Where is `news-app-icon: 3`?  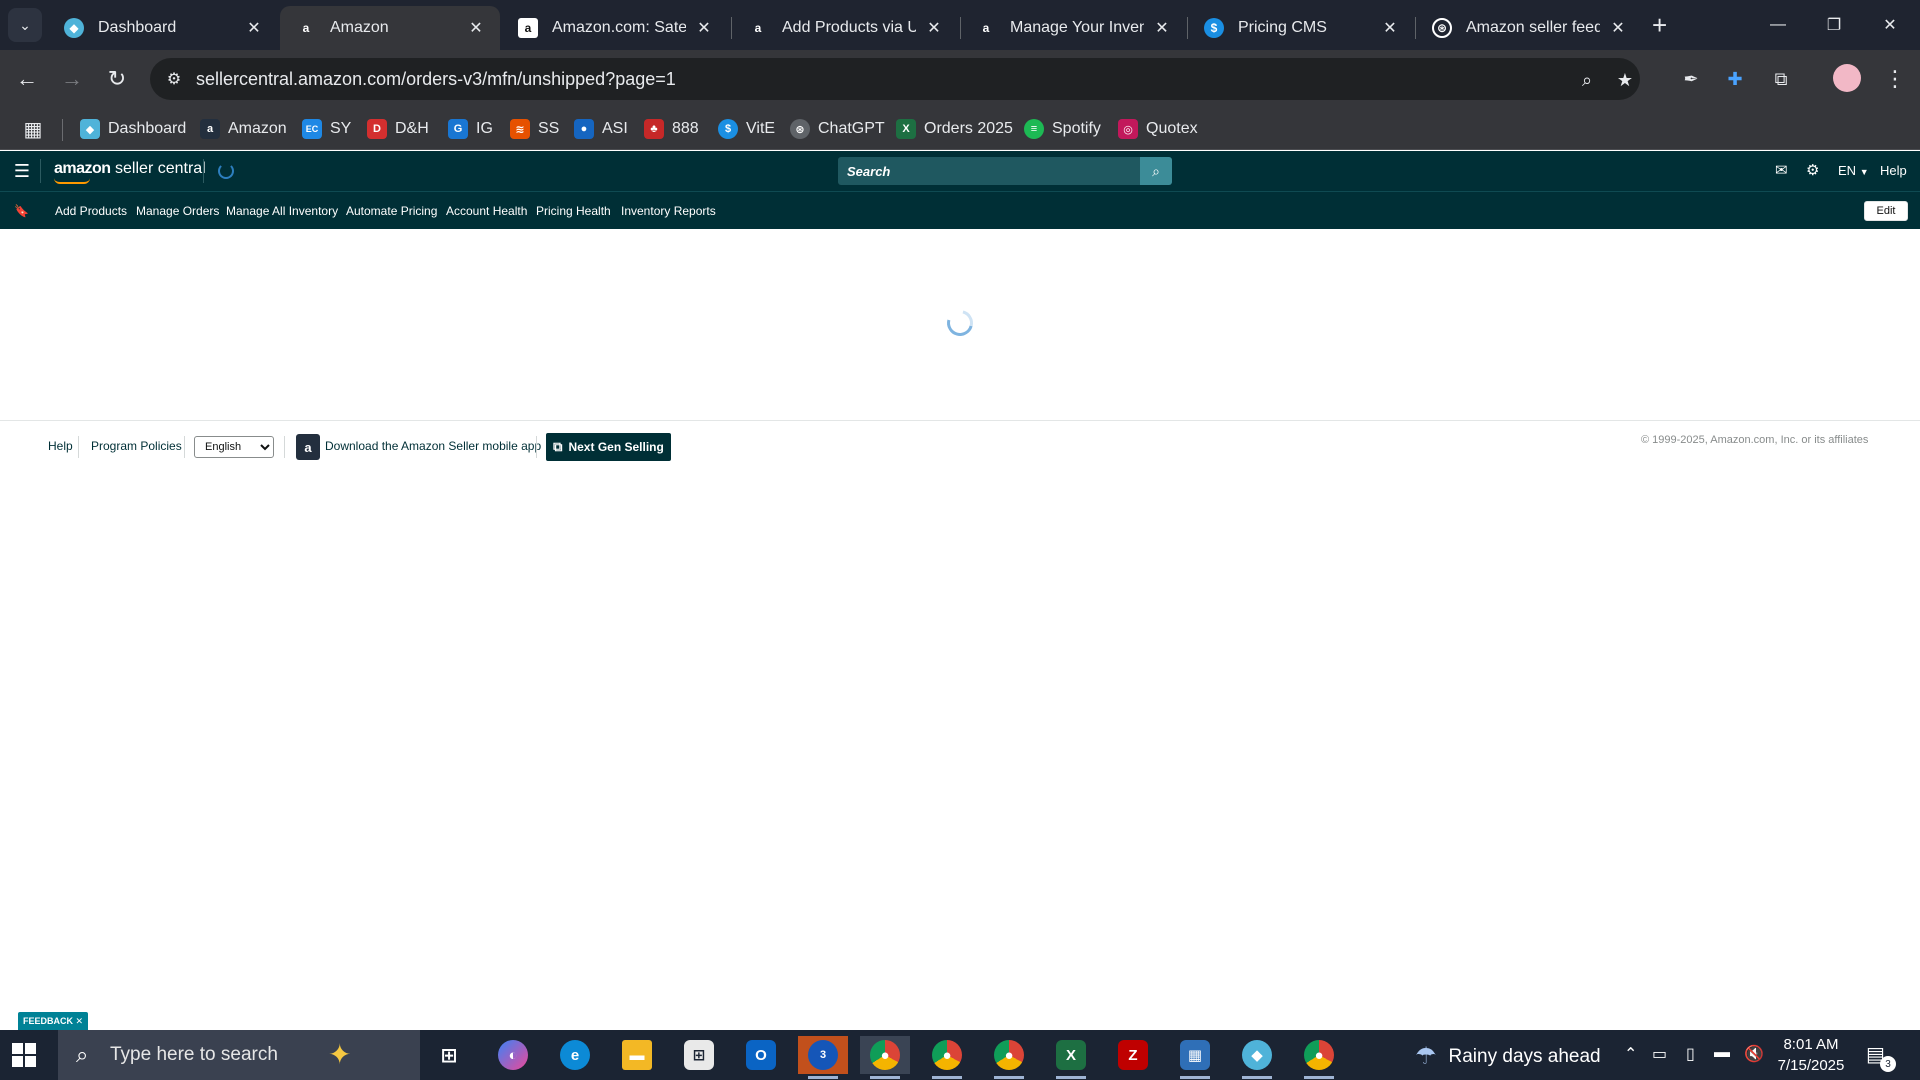
news-app-icon: 3 is located at coordinates (823, 1057).